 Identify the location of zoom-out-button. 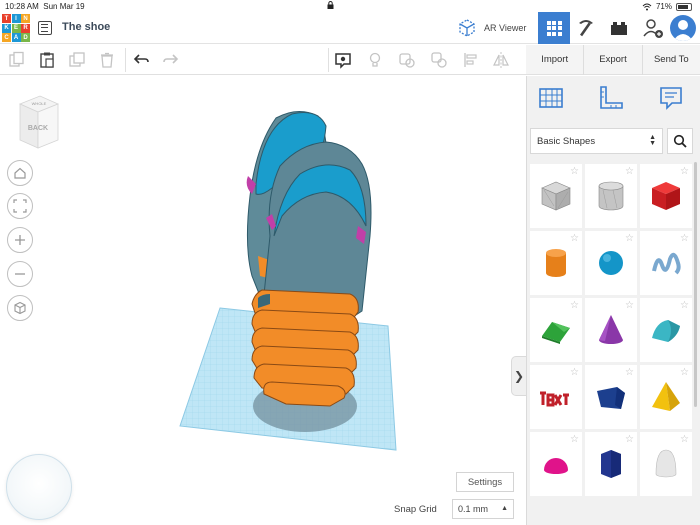
(20, 274).